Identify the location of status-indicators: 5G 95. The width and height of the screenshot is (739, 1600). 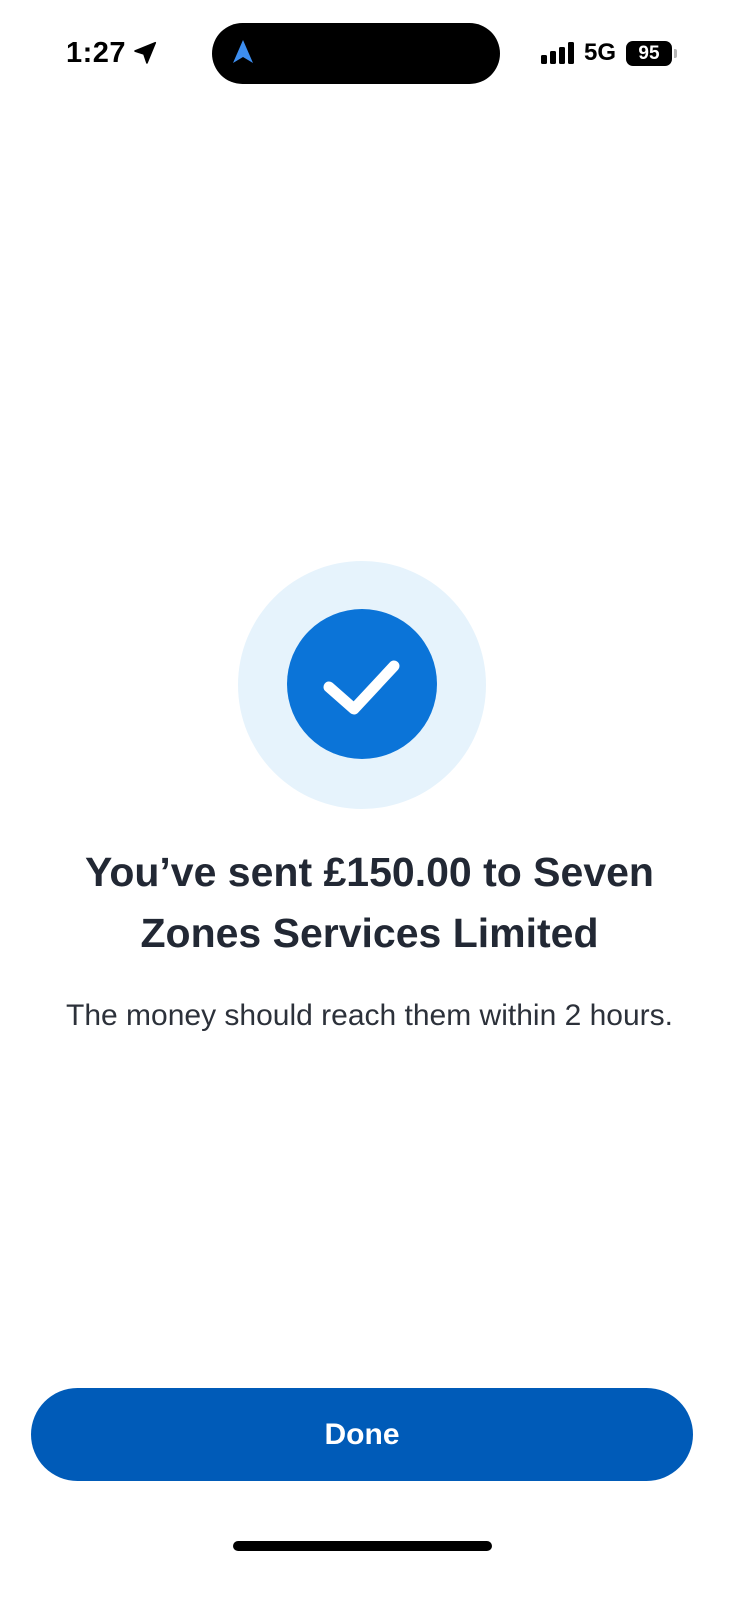
(608, 53).